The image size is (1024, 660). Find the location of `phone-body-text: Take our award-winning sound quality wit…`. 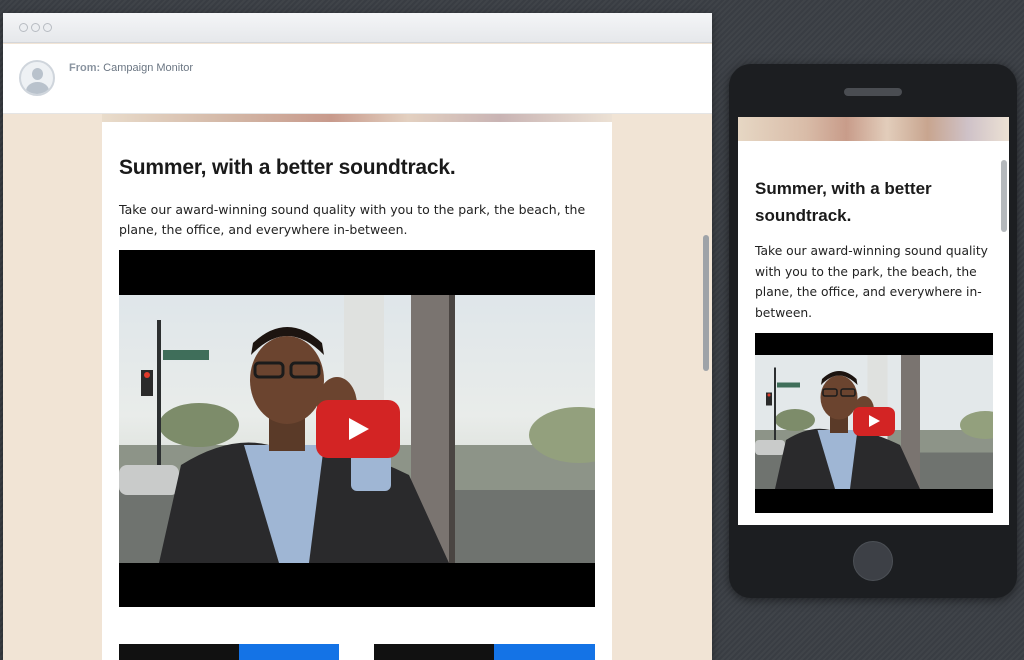

phone-body-text: Take our award-winning sound quality wit… is located at coordinates (871, 282).